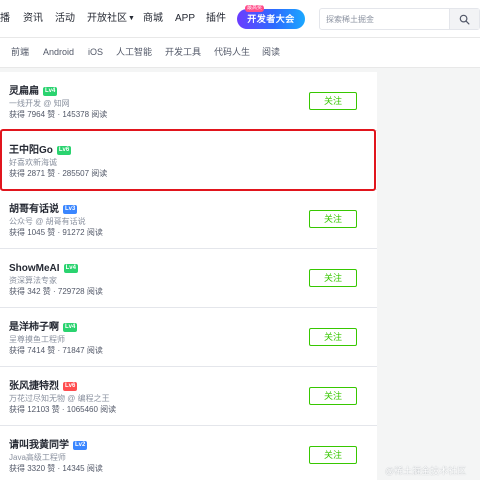 The image size is (480, 480). Describe the element at coordinates (47, 221) in the screenshot. I see `author-description: 公众号 @ 胡哥有话说` at that location.